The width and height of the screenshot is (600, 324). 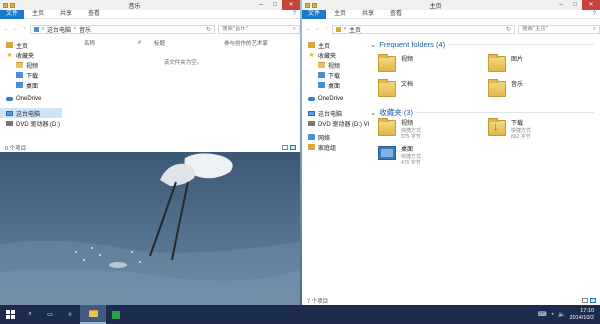 I want to click on frequent-folders-header: ⌄ Frequent folders (4), so click(x=485, y=44).